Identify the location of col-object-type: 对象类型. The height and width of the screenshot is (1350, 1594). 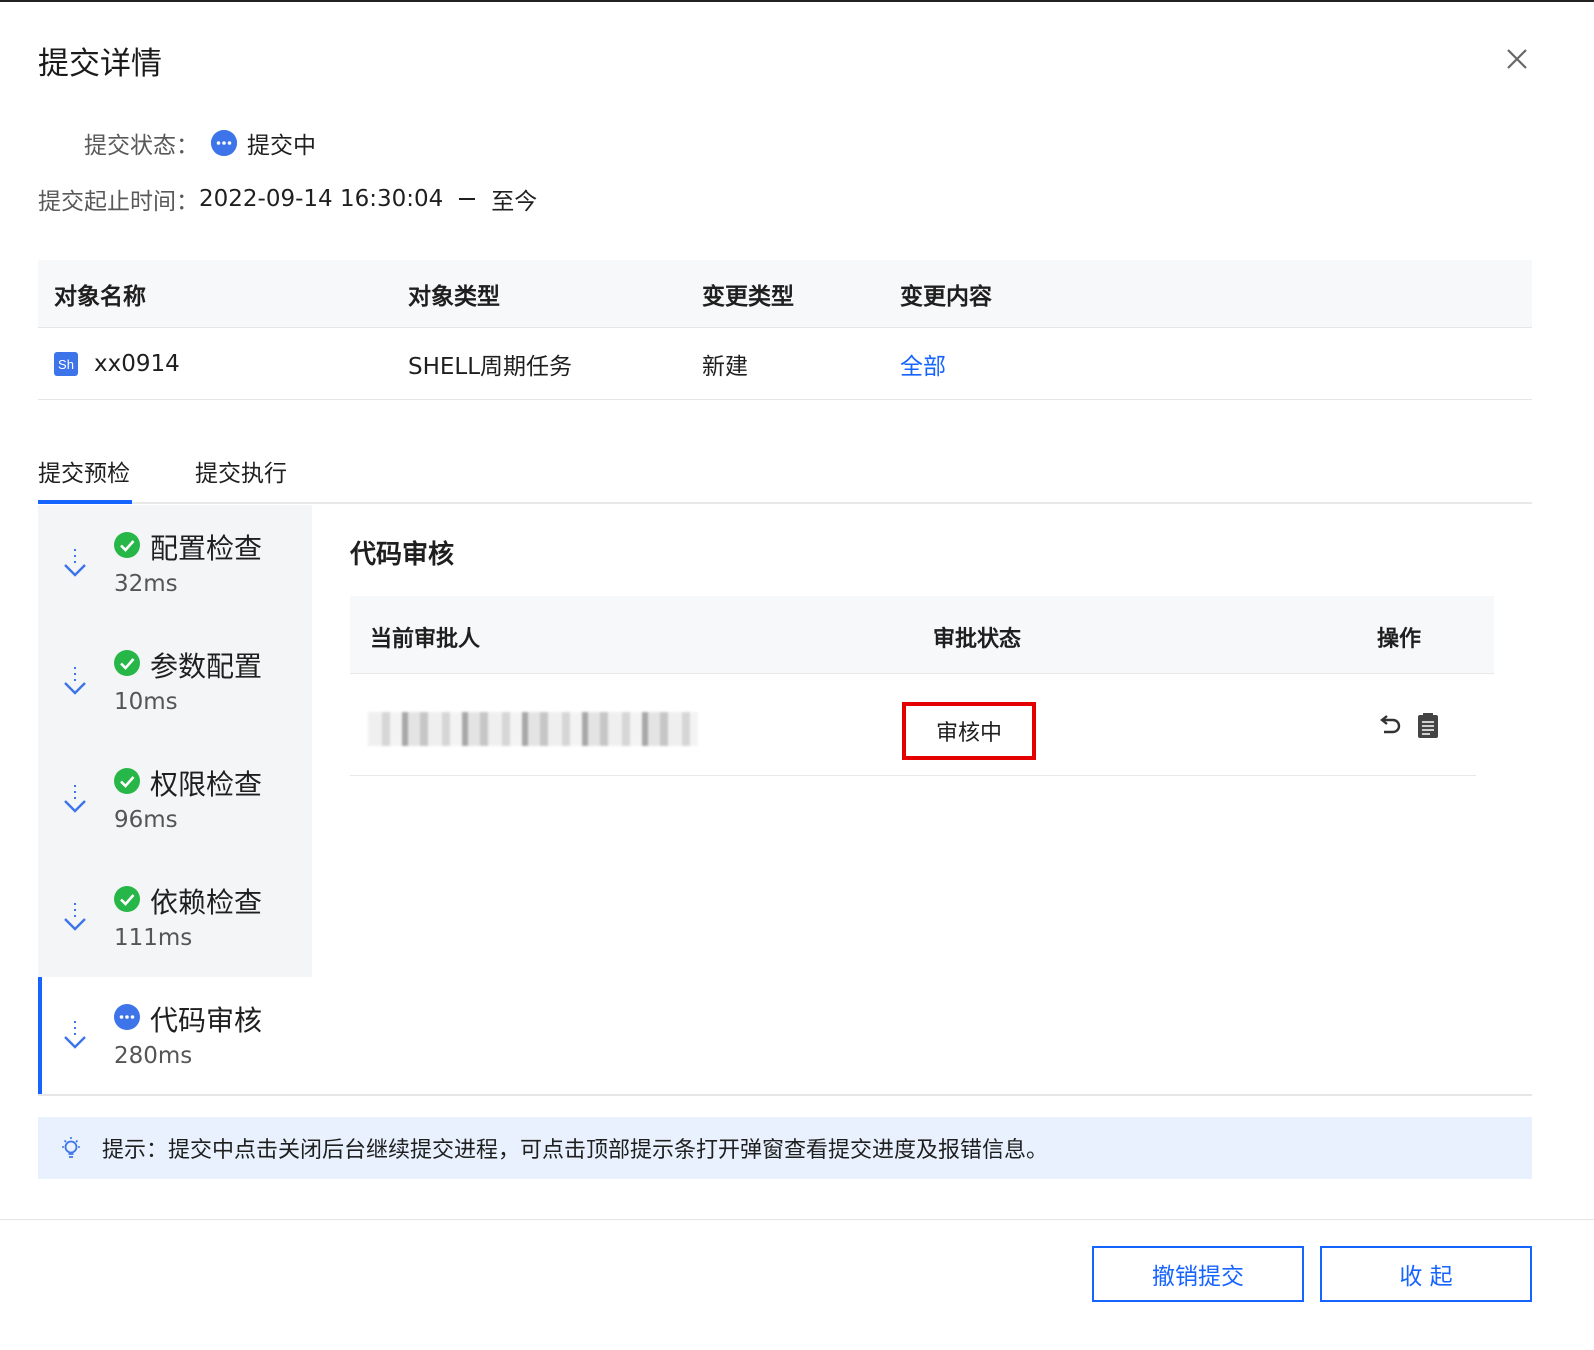
(454, 296).